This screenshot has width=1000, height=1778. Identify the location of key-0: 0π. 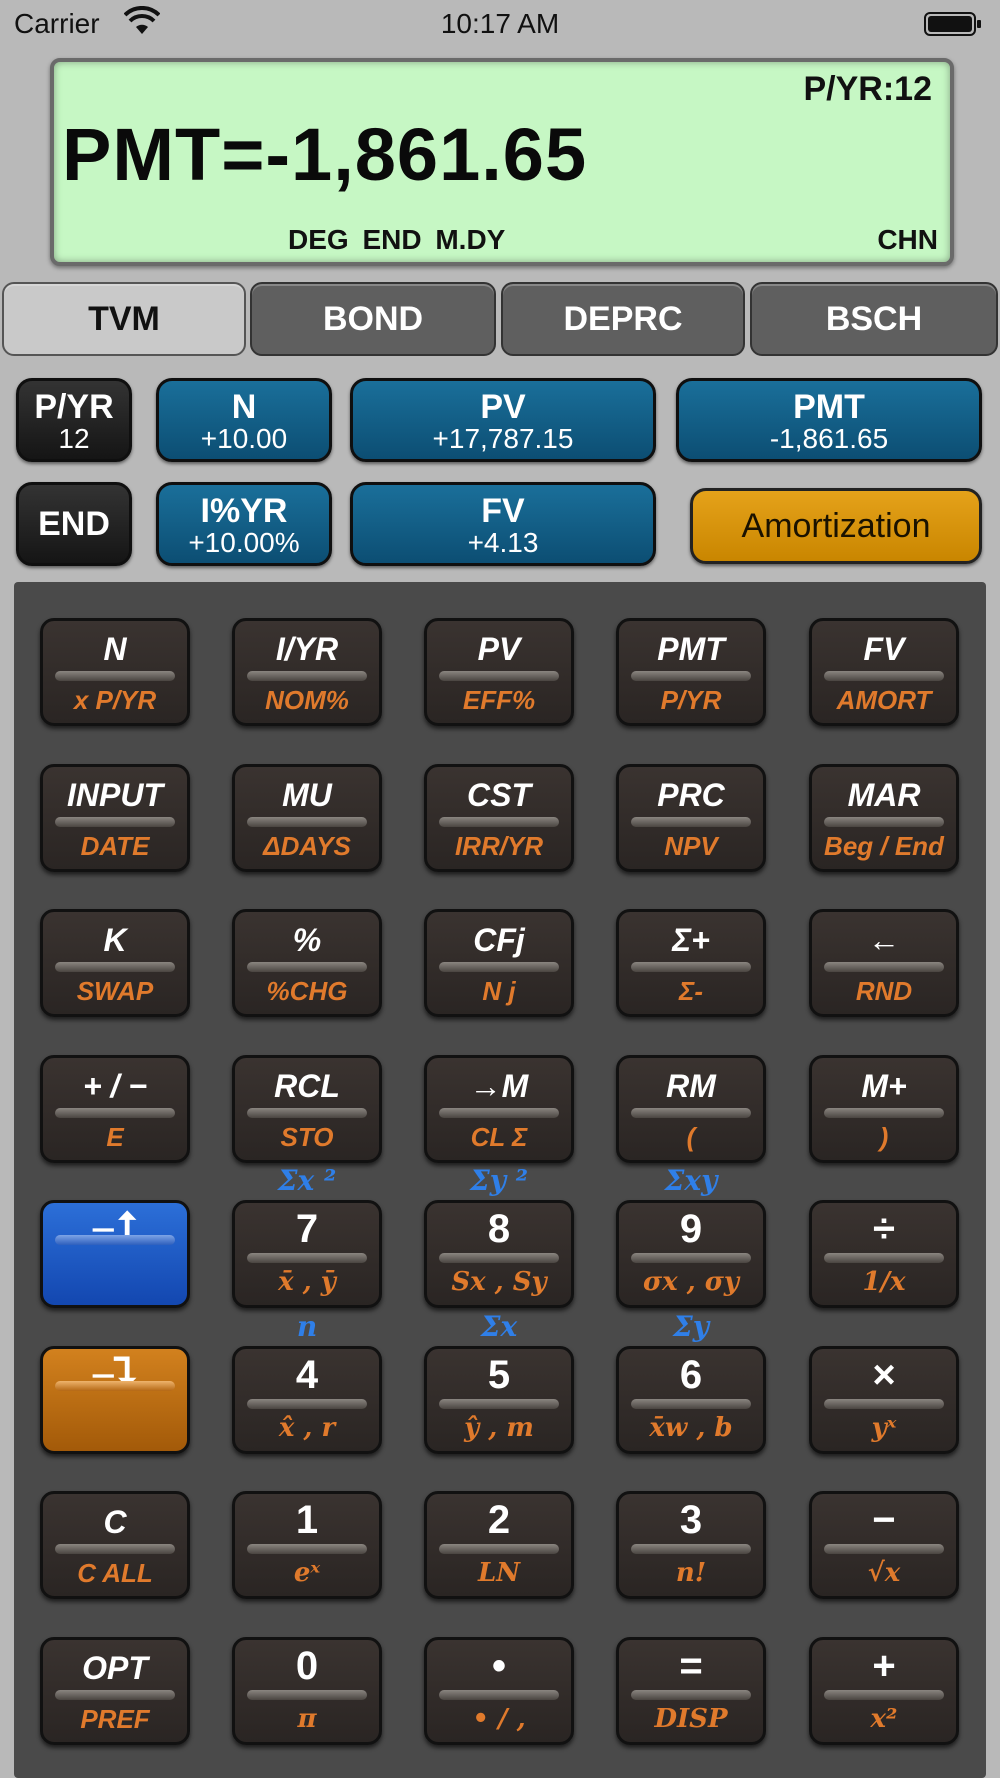
(307, 1690).